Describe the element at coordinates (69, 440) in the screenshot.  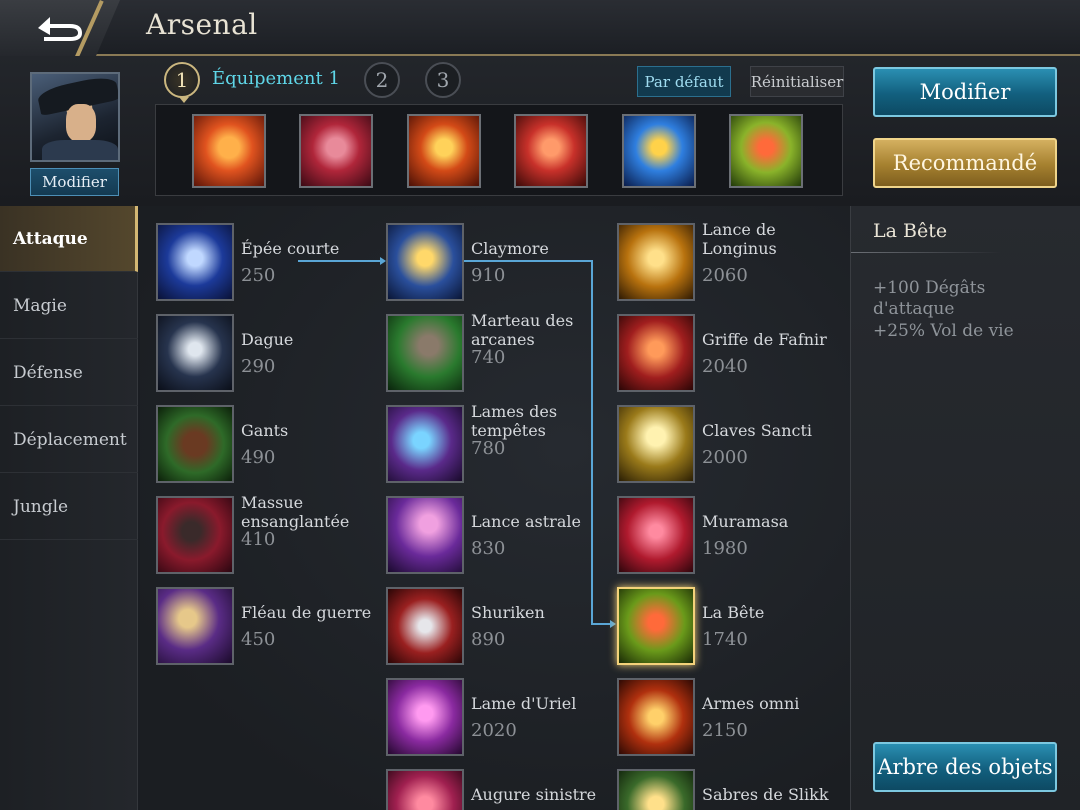
I see `category-movement: Déplacement` at that location.